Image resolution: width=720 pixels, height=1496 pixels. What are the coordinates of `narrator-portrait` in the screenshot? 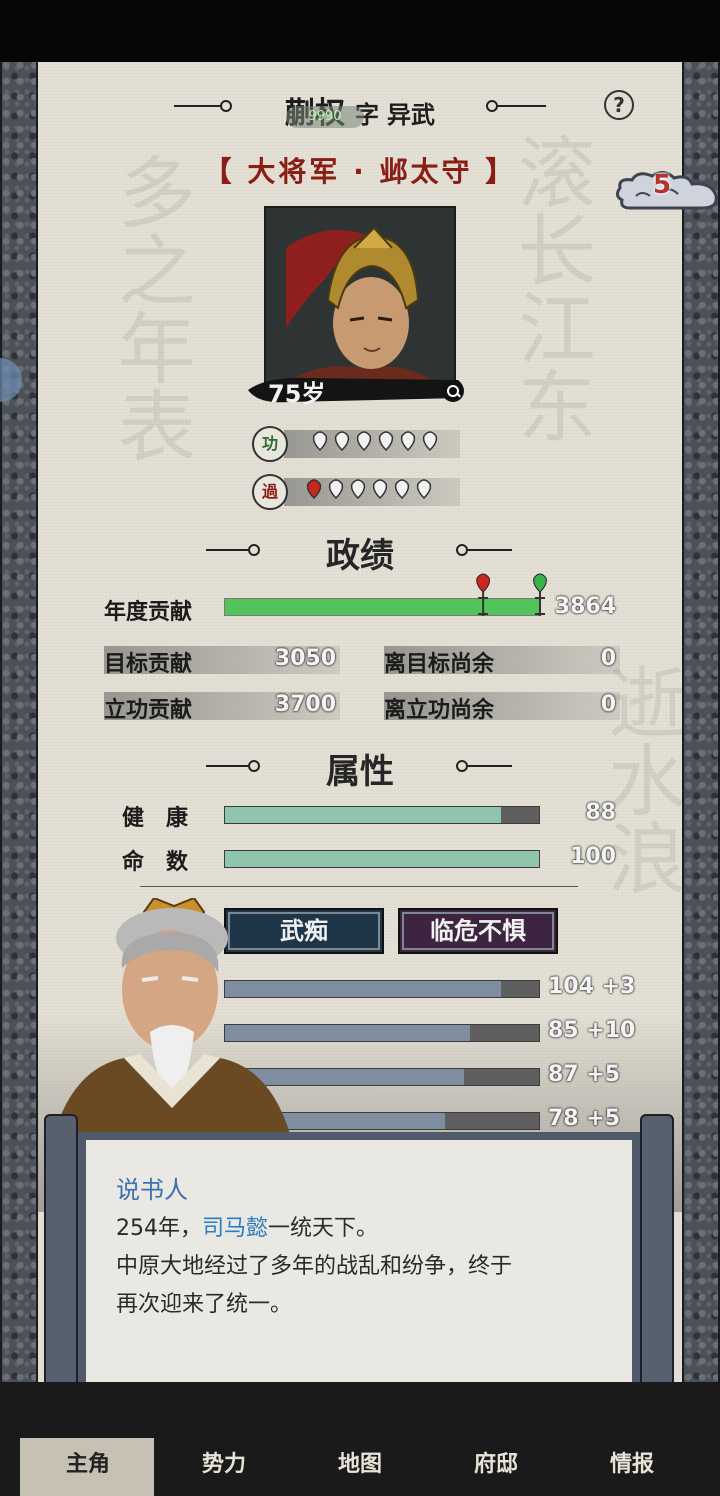 It's located at (172, 1016).